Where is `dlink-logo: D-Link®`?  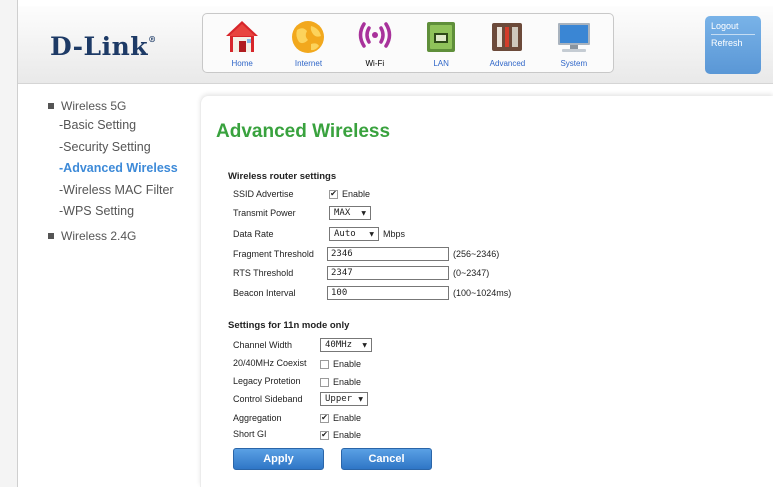
dlink-logo: D-Link® is located at coordinates (103, 46).